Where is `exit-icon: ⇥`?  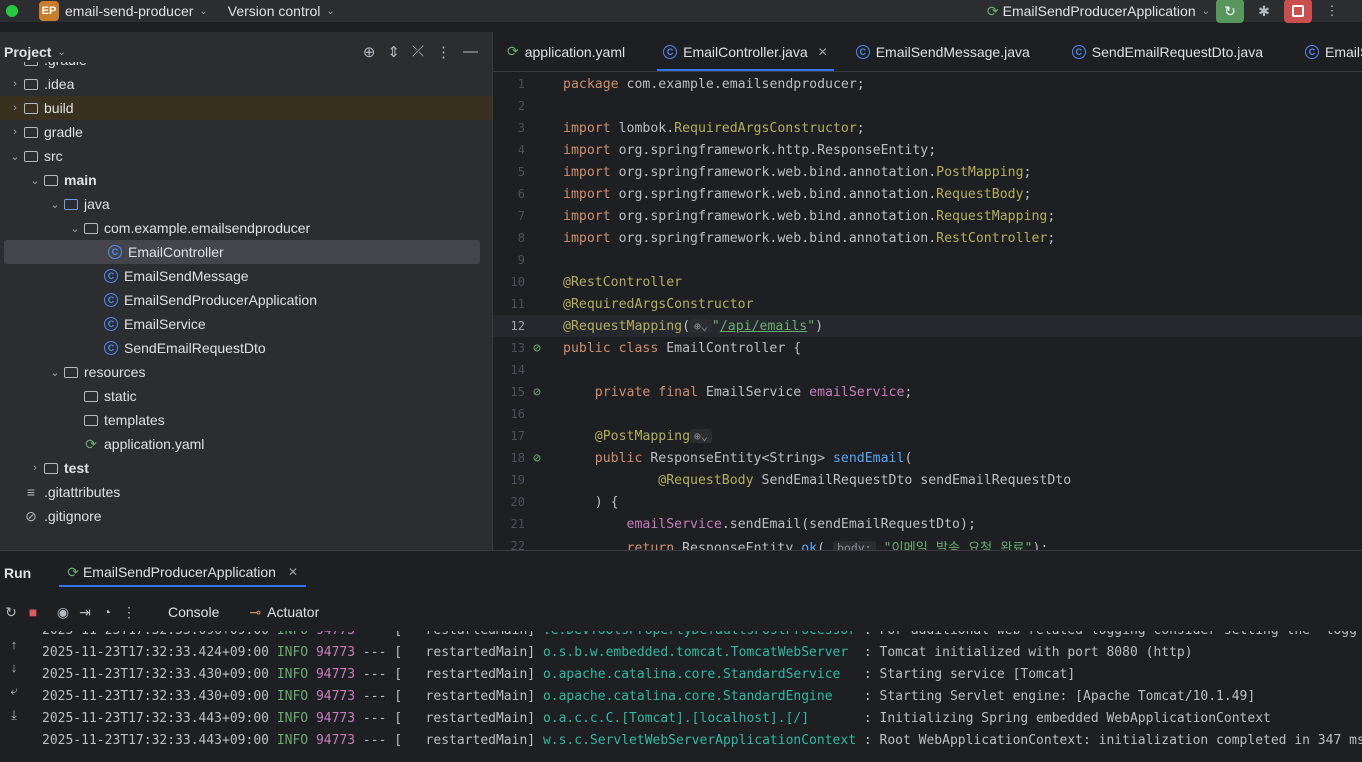 exit-icon: ⇥ is located at coordinates (85, 612).